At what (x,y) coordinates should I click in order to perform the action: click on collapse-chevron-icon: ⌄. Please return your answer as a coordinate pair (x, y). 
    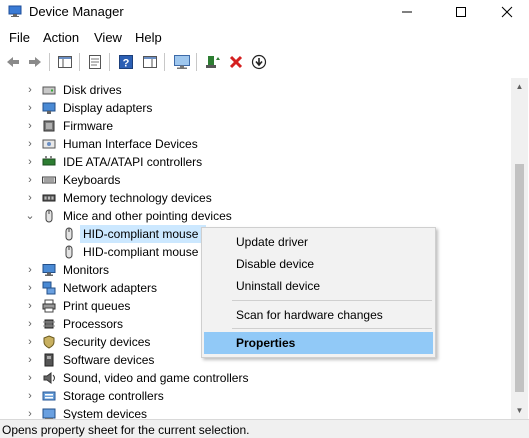
    Looking at the image, I should click on (30, 216).